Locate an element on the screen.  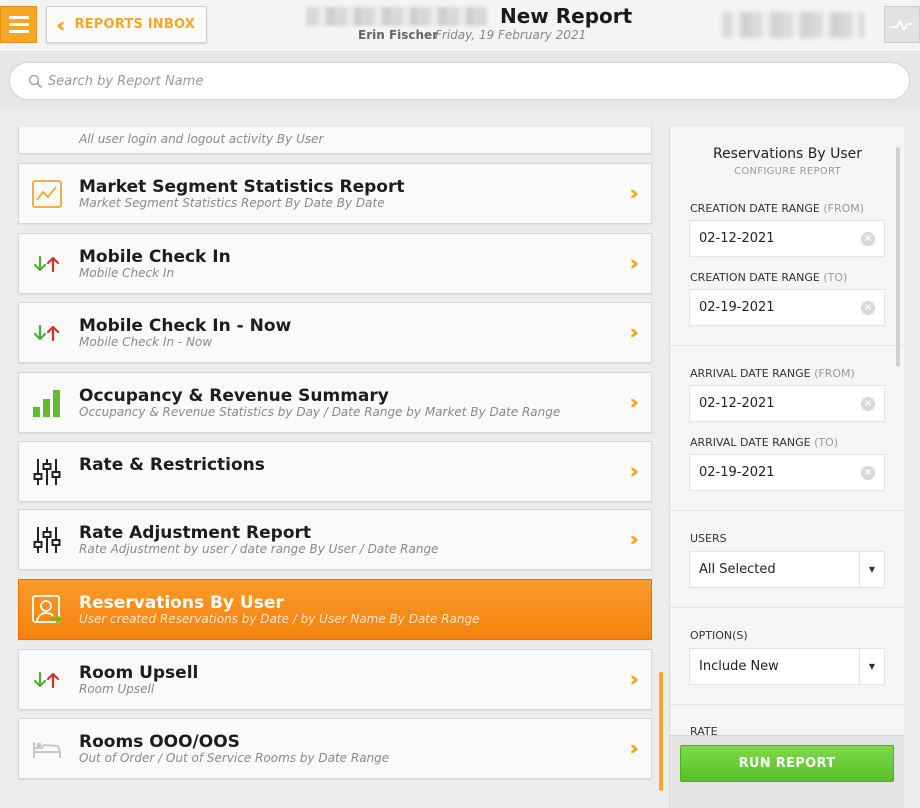
creation-from-field: 02-12-2021 × is located at coordinates (787, 238).